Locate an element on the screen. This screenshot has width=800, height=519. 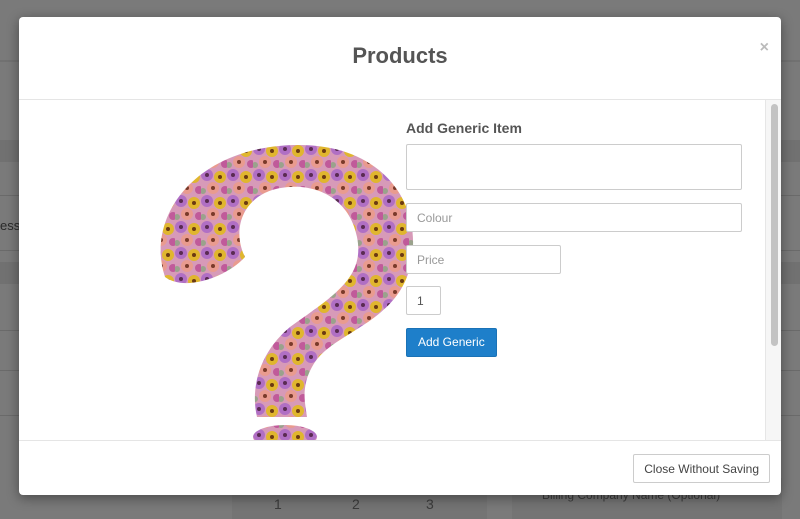
close-without-saving-button: Close Without Saving is located at coordinates (701, 468).